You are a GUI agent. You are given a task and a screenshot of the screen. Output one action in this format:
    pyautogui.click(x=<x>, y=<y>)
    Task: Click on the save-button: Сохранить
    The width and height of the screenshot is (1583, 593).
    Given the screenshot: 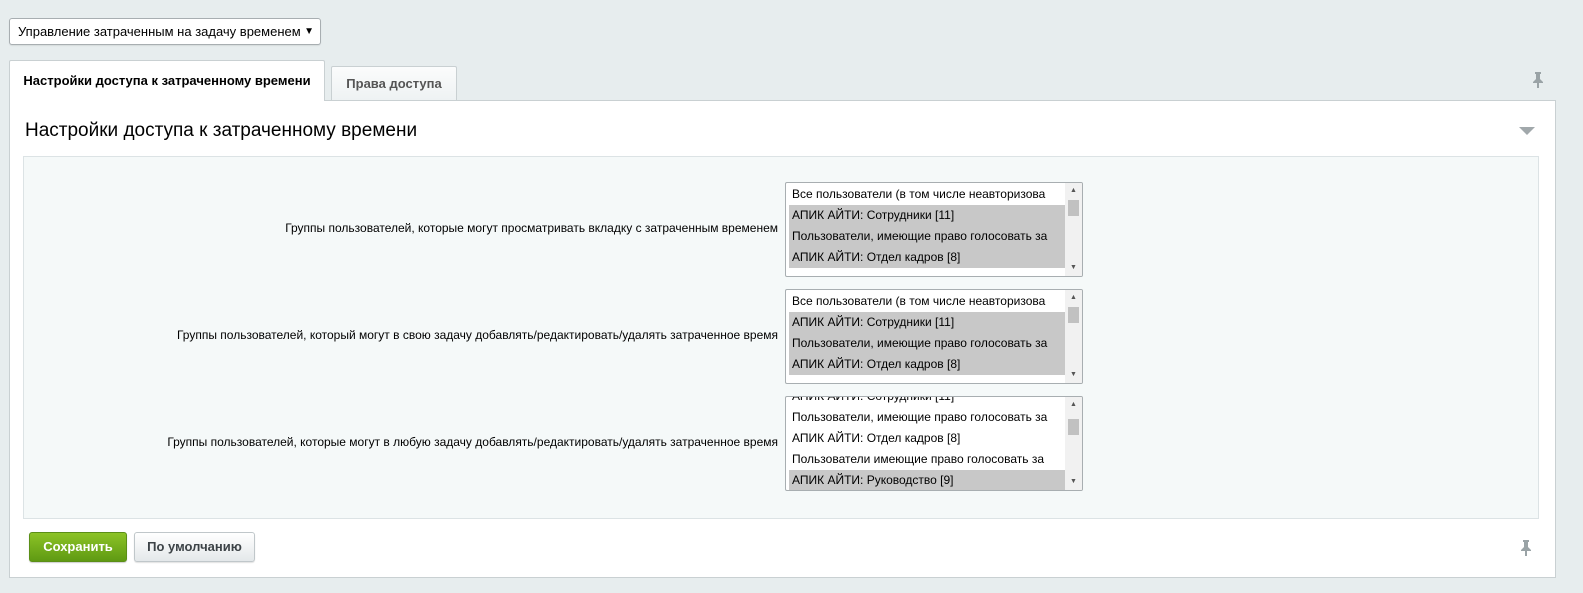 What is the action you would take?
    pyautogui.click(x=78, y=547)
    